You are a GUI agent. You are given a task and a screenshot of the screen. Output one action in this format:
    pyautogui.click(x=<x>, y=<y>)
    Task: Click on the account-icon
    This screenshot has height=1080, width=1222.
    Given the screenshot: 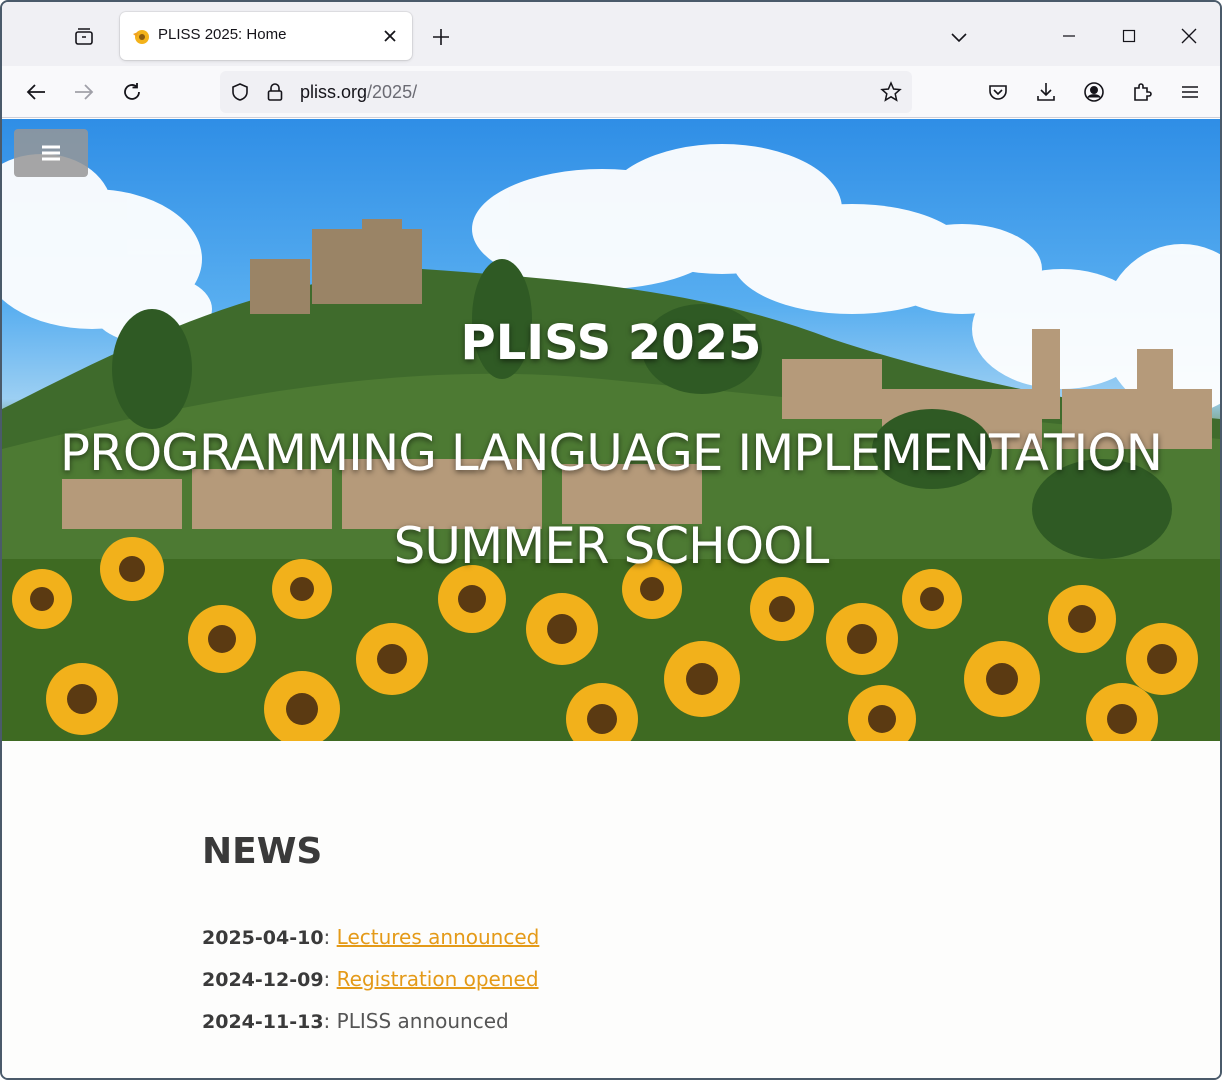 What is the action you would take?
    pyautogui.click(x=1094, y=92)
    